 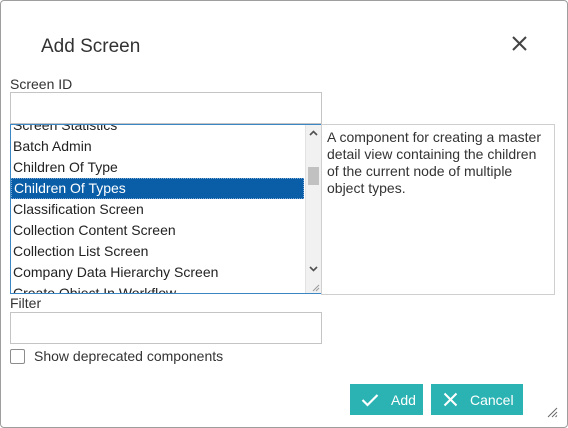 I want to click on list-item: Children Of Type, so click(x=159, y=167).